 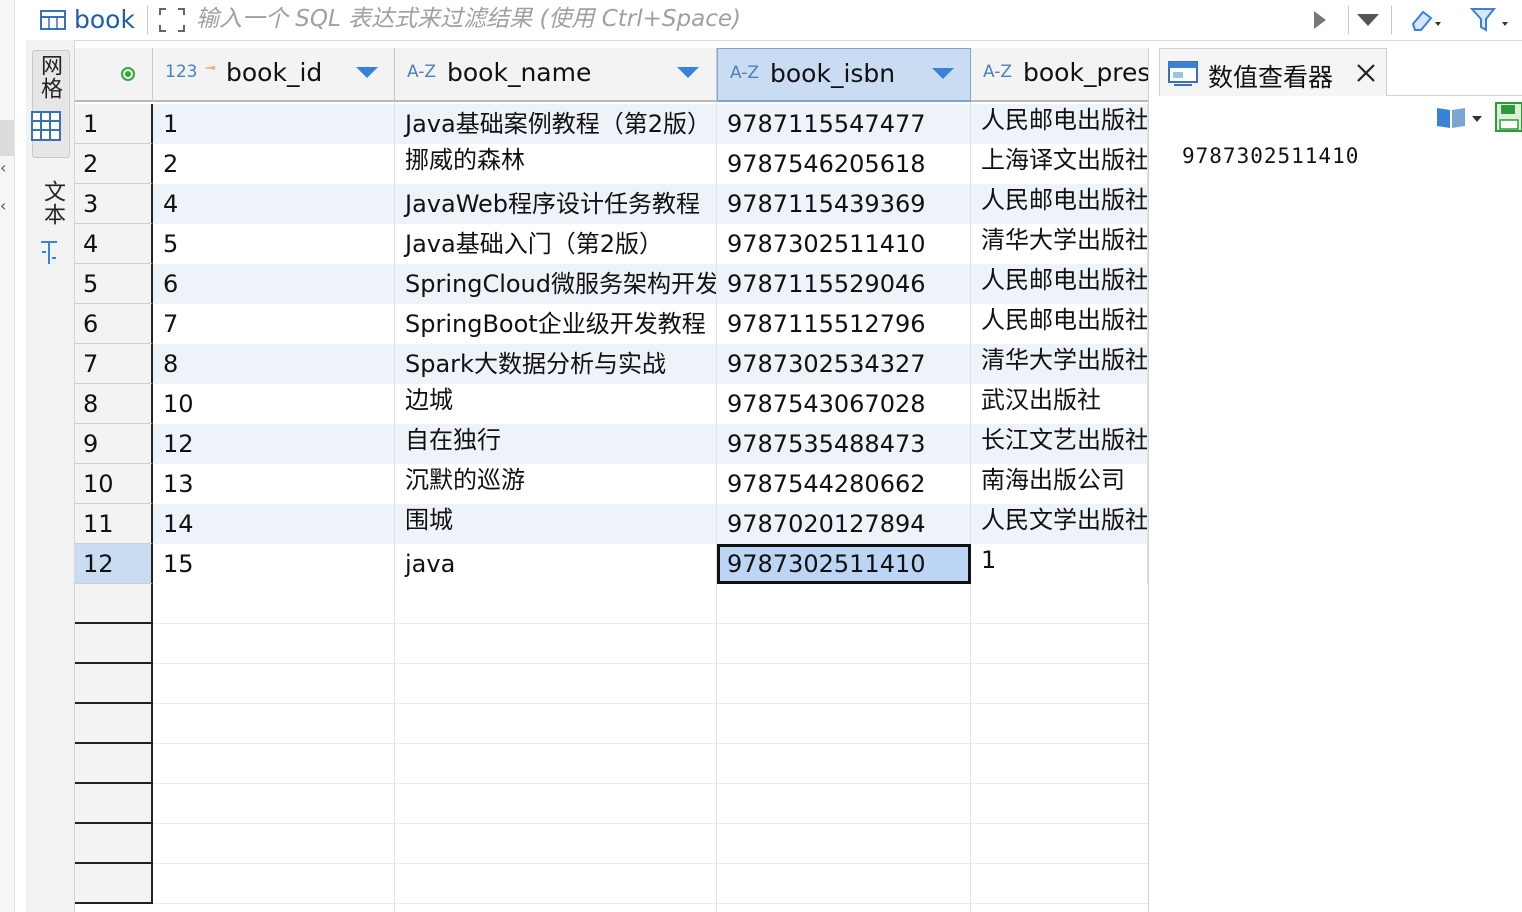 What do you see at coordinates (274, 564) in the screenshot?
I see `cell-book-id: 15` at bounding box center [274, 564].